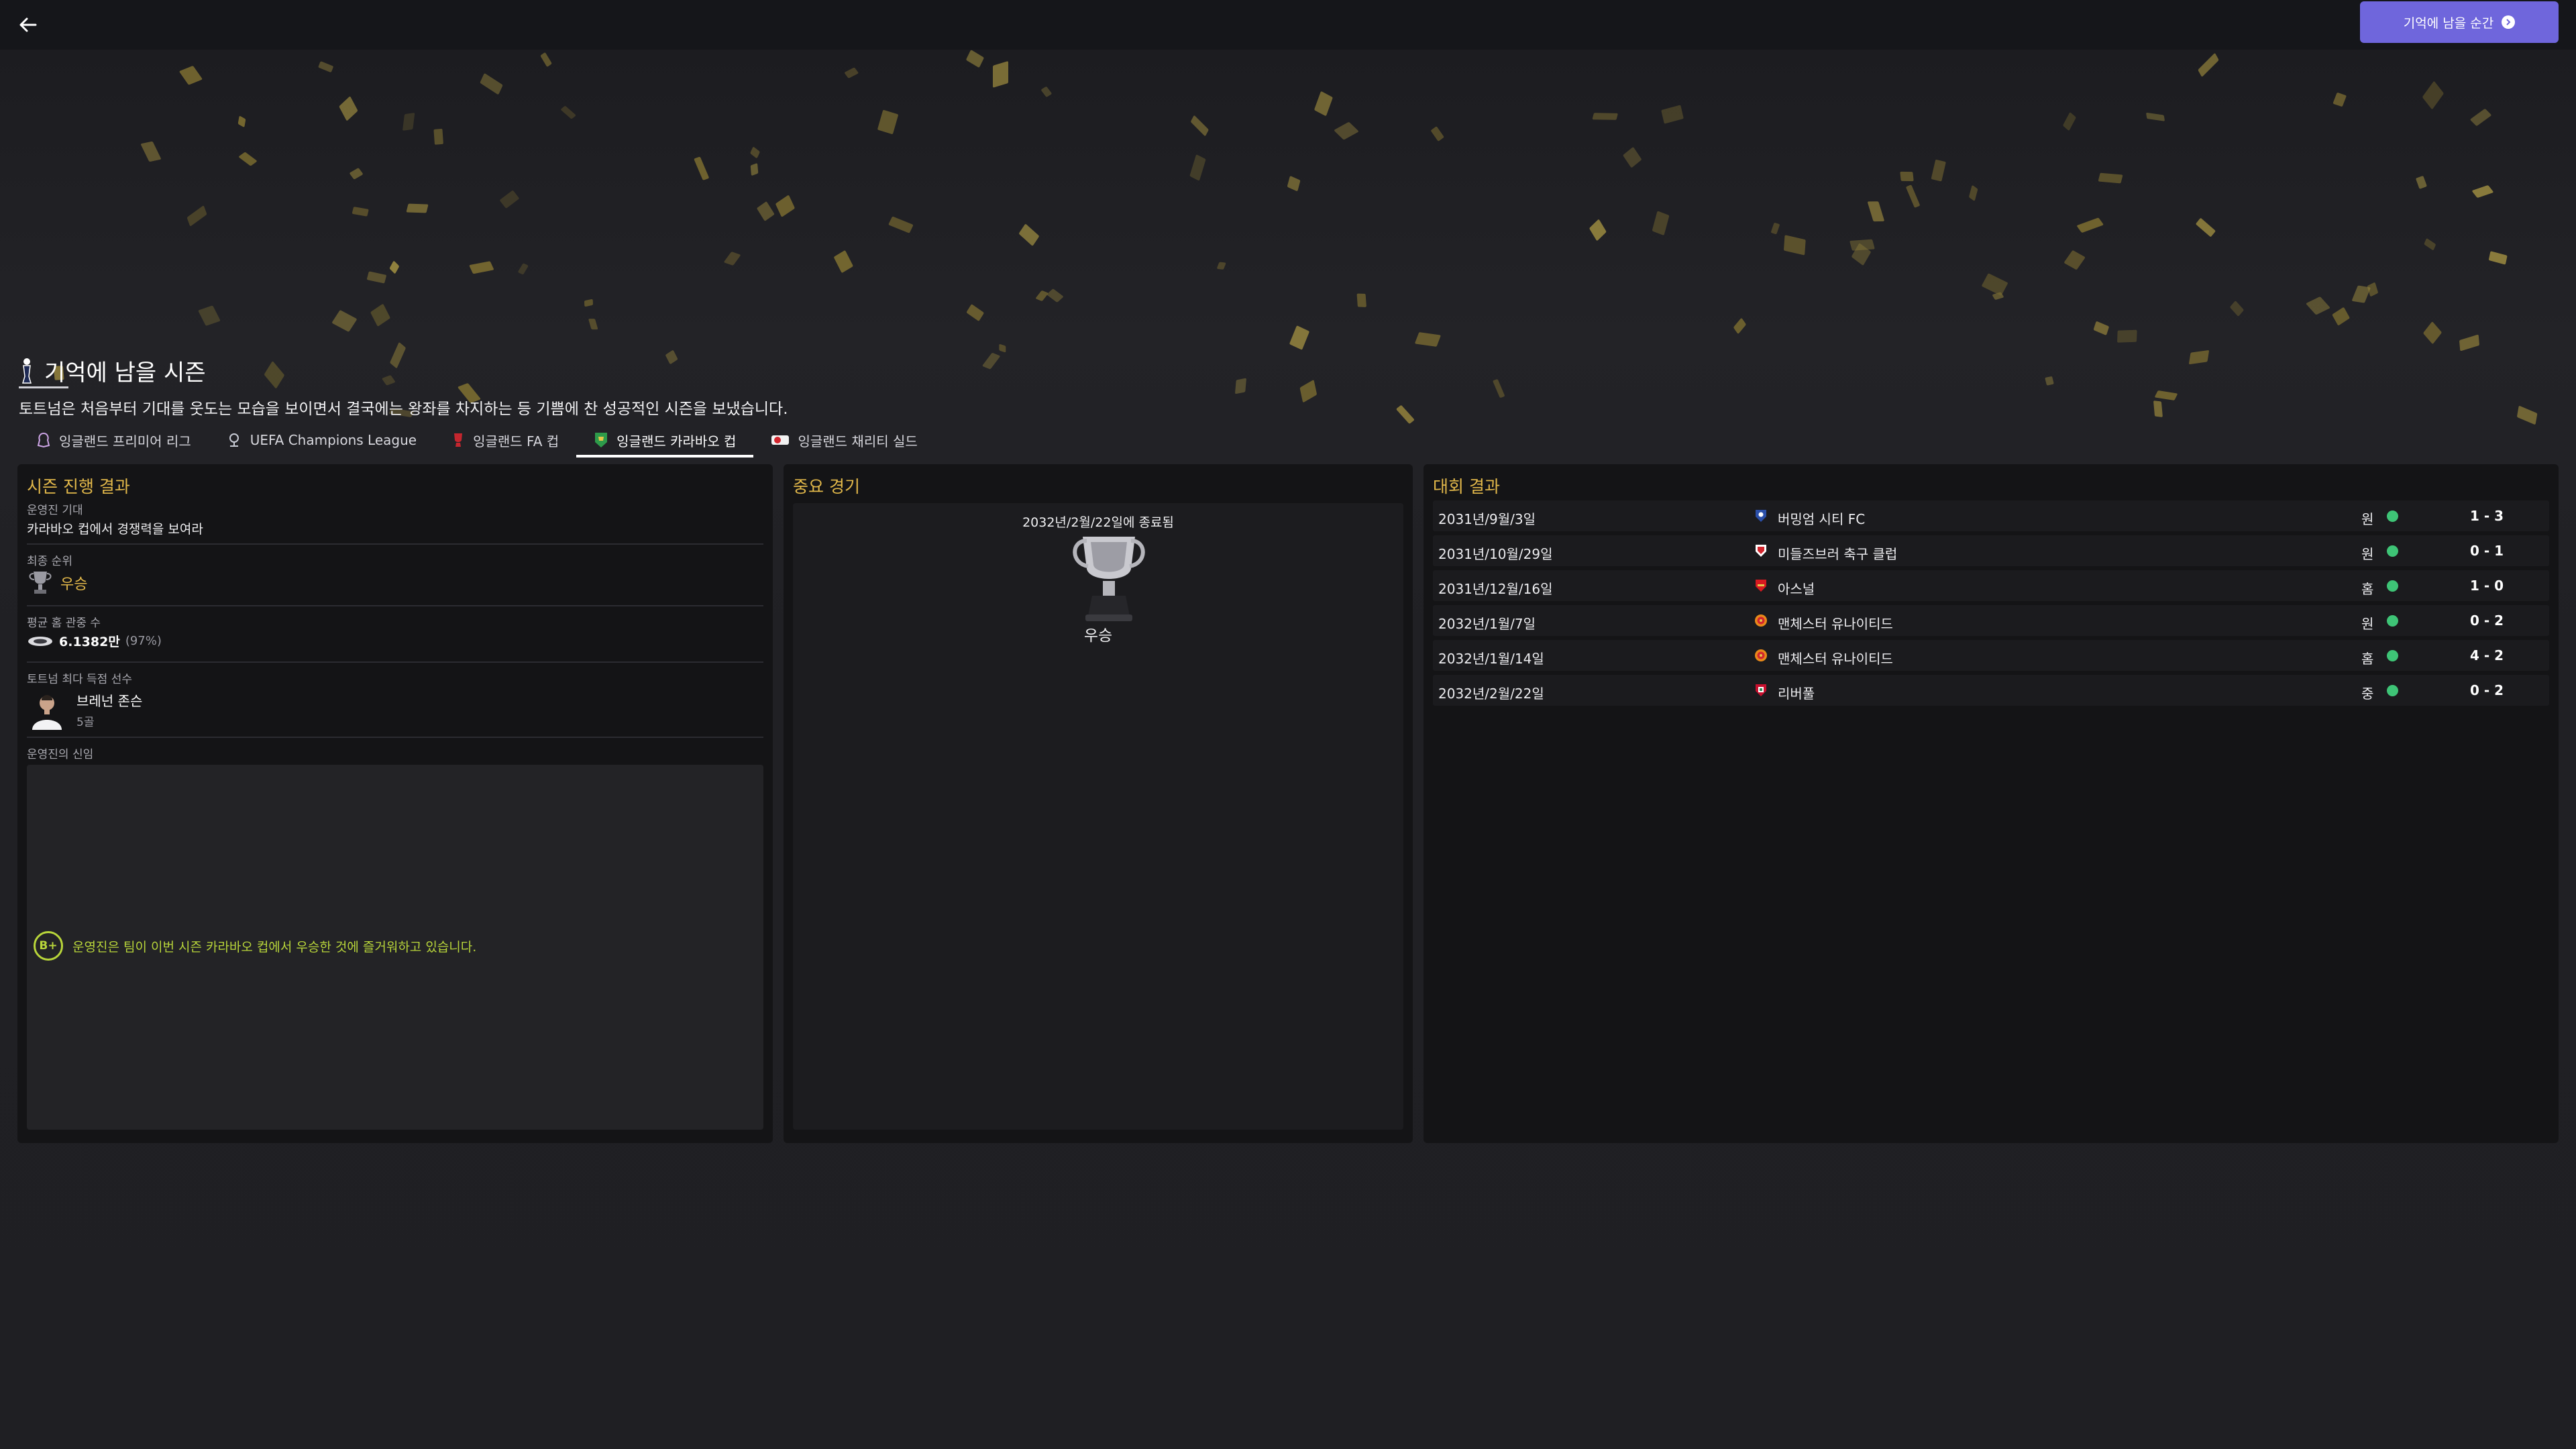 This screenshot has height=1449, width=2576. I want to click on opponent-name: 맨체스터 유나이티드, so click(1835, 624).